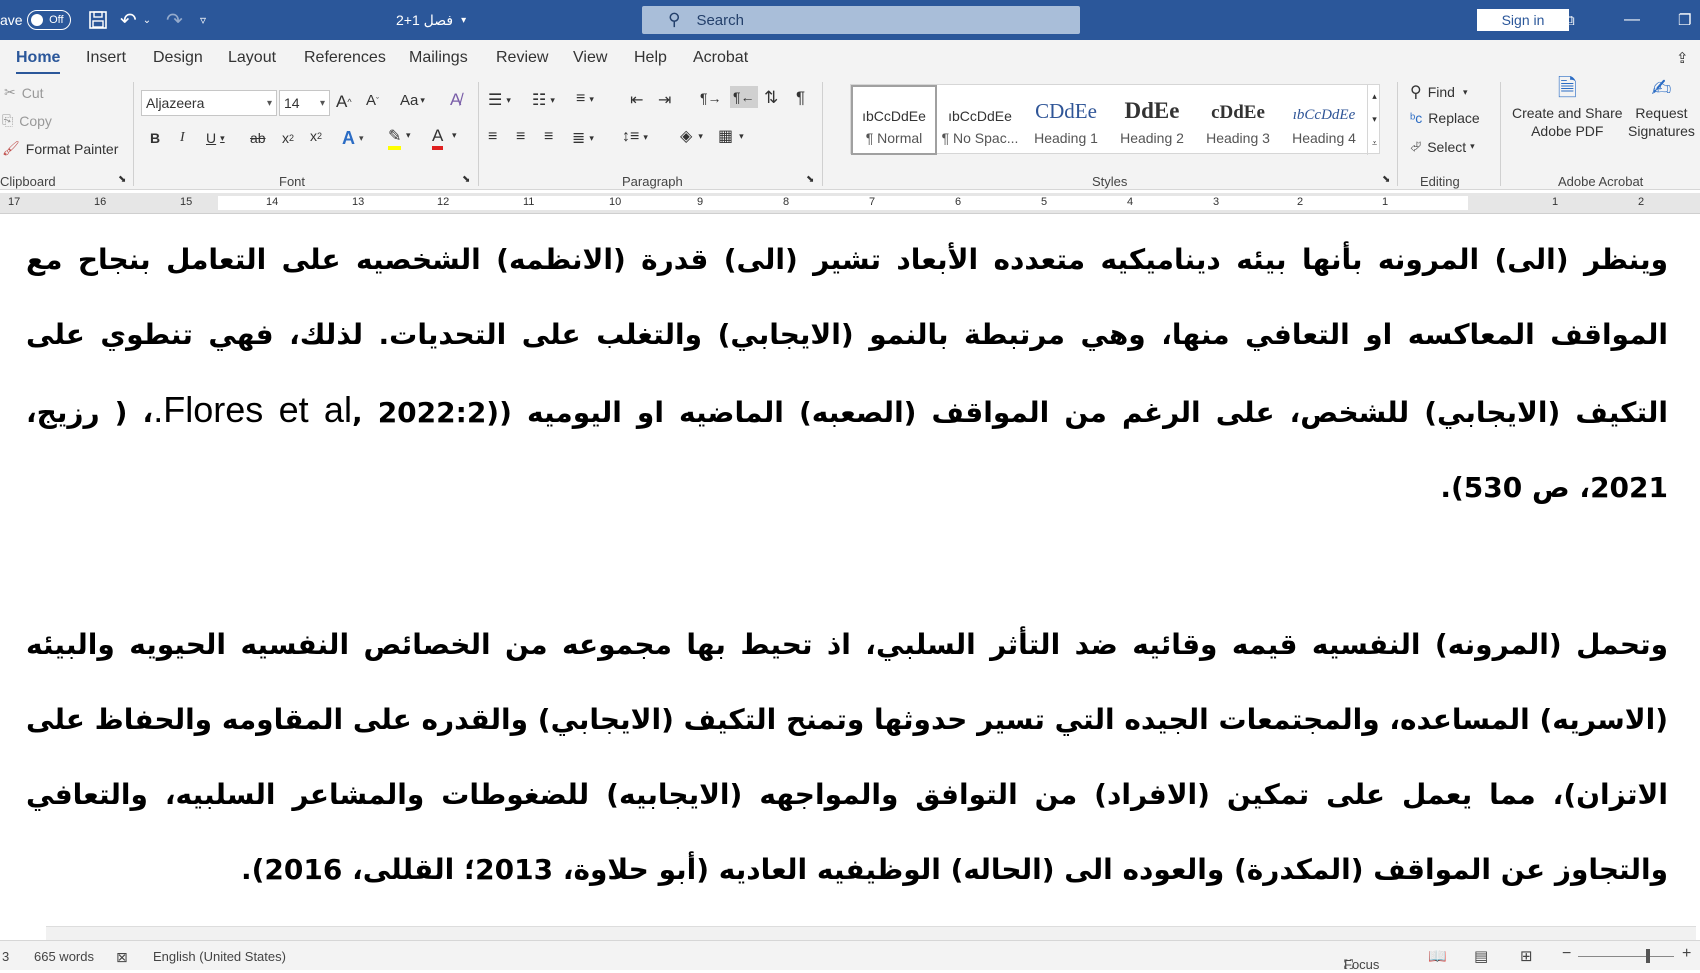  Describe the element at coordinates (372, 100) in the screenshot. I see `shrink-font-icon: Aˇ` at that location.